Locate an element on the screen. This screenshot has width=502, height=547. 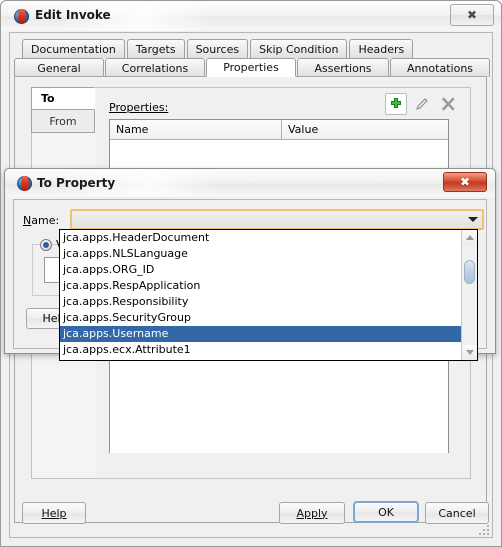
tab-skip-condition: Skip Condition is located at coordinates (299, 48).